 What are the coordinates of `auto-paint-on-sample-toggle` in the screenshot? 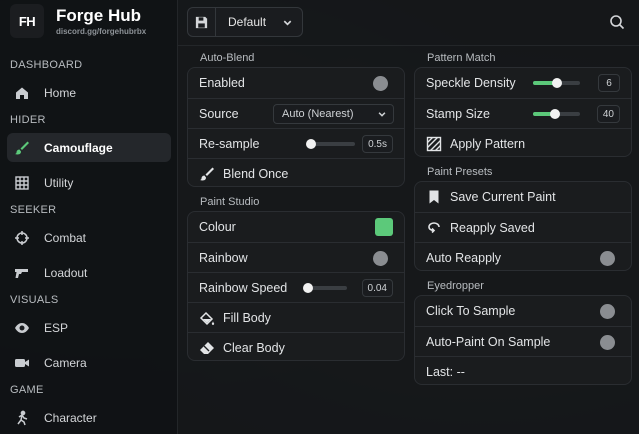 It's located at (607, 342).